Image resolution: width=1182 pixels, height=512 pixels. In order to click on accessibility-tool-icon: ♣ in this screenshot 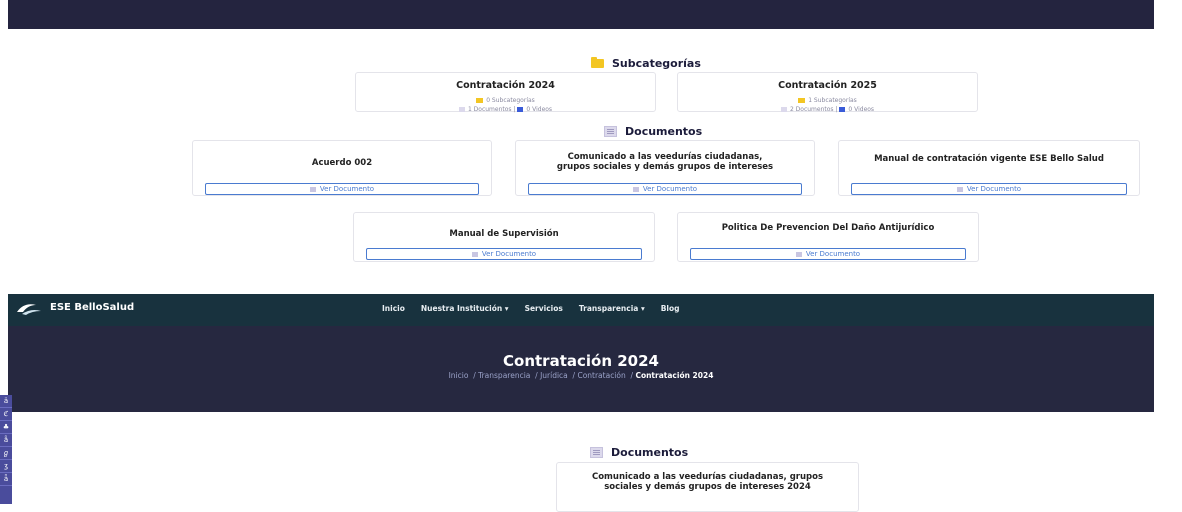, I will do `click(6, 427)`.